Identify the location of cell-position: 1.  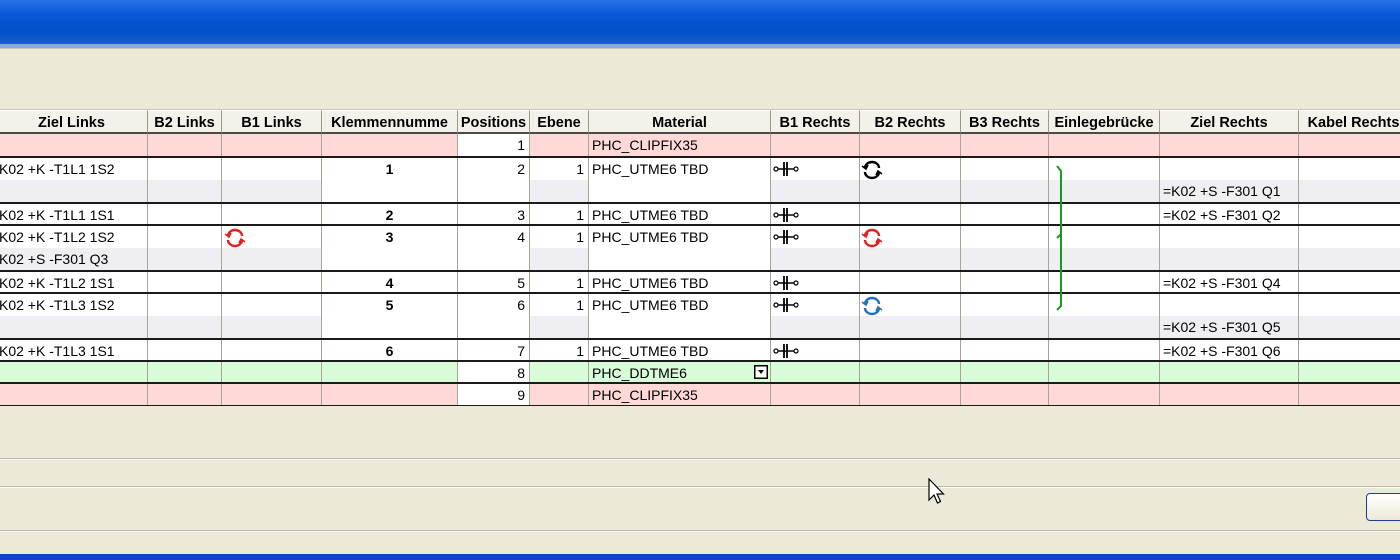
(494, 145).